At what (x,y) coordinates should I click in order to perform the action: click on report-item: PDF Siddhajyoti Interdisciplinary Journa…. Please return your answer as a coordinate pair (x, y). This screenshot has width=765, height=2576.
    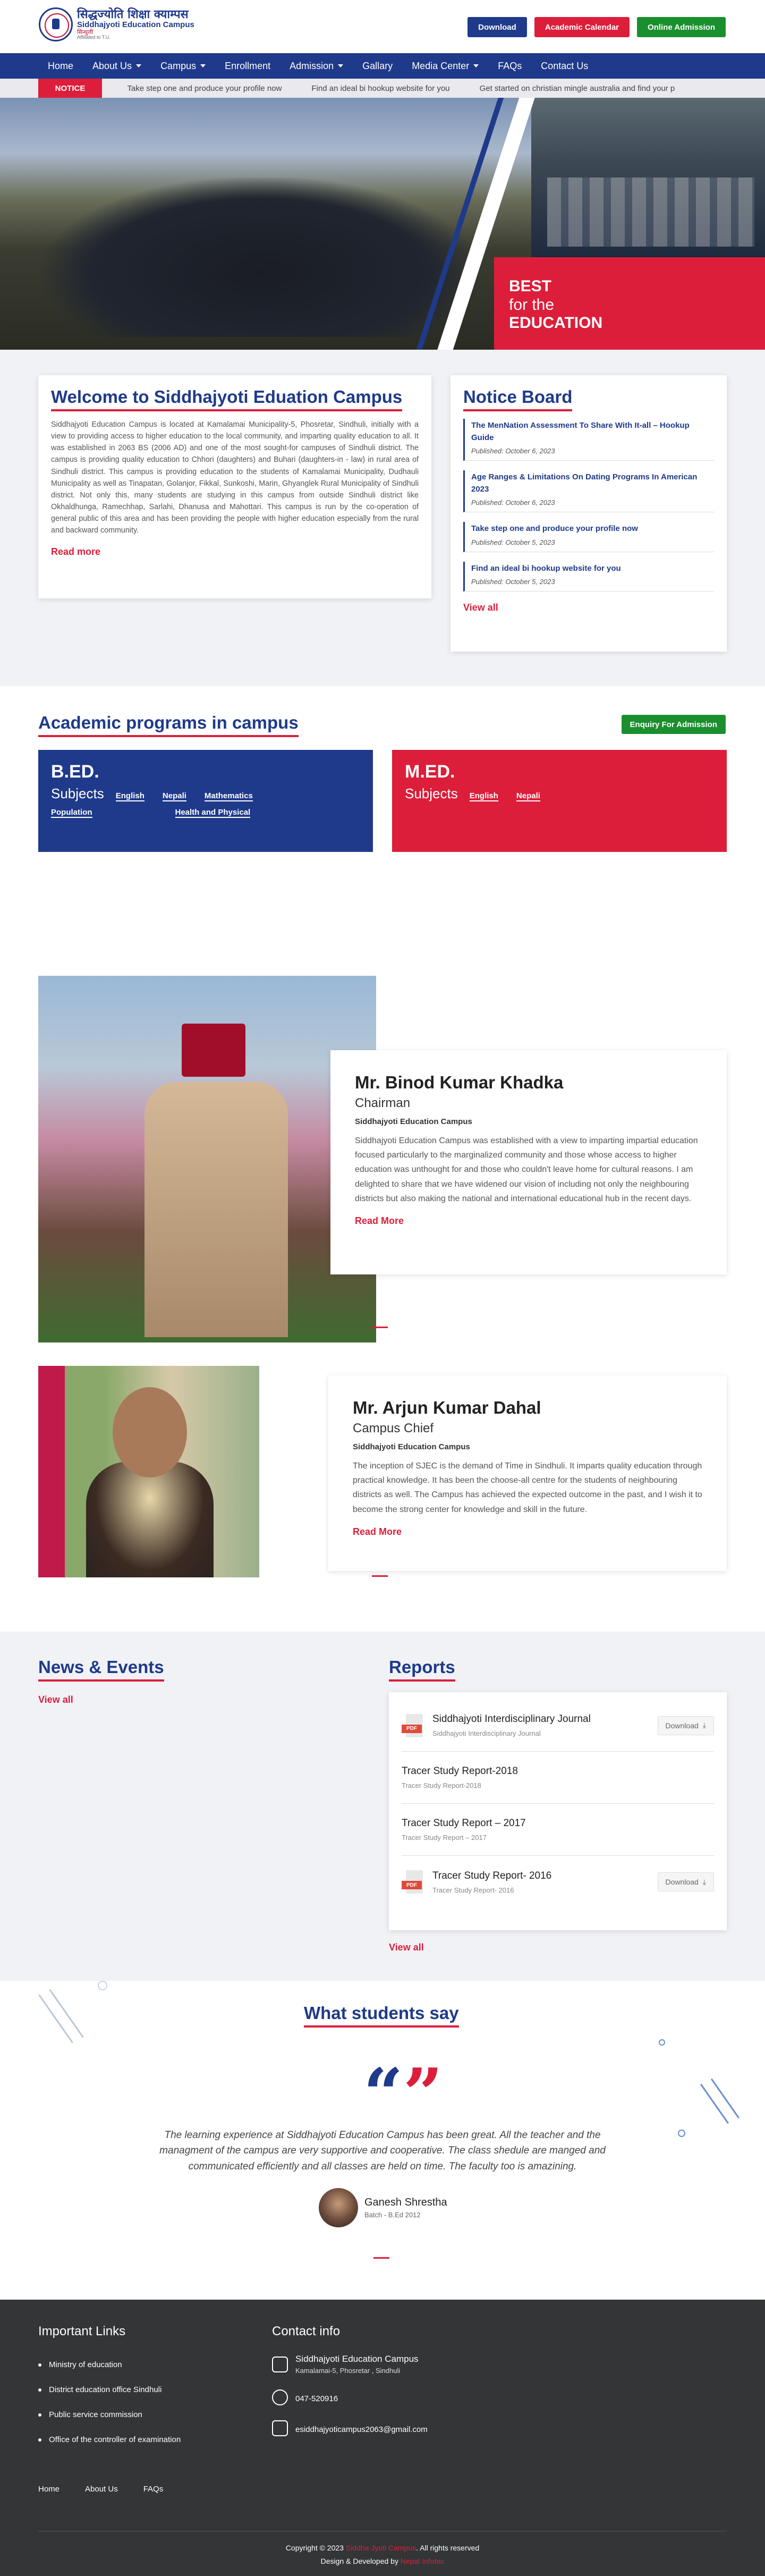
    Looking at the image, I should click on (558, 1726).